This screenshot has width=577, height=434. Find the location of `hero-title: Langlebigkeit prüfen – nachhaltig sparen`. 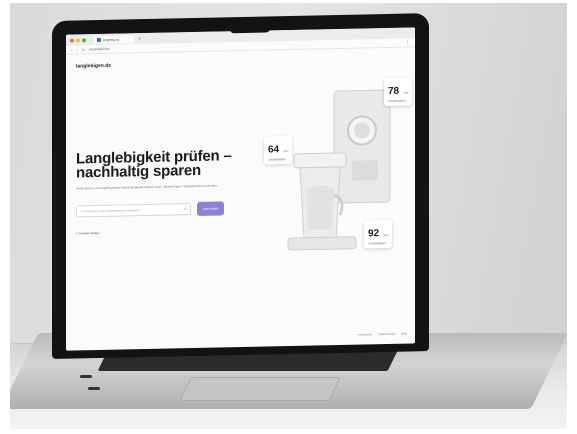

hero-title: Langlebigkeit prüfen – nachhaltig sparen is located at coordinates (154, 164).